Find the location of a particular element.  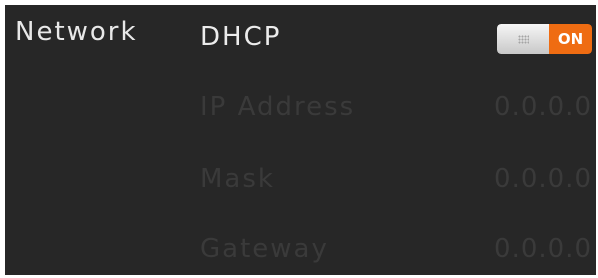

gateway-label: Gateway is located at coordinates (264, 249).